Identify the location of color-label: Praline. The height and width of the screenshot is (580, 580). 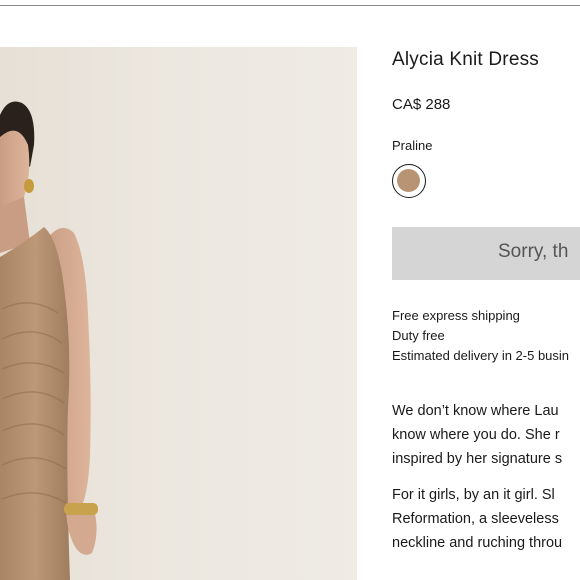
(412, 145).